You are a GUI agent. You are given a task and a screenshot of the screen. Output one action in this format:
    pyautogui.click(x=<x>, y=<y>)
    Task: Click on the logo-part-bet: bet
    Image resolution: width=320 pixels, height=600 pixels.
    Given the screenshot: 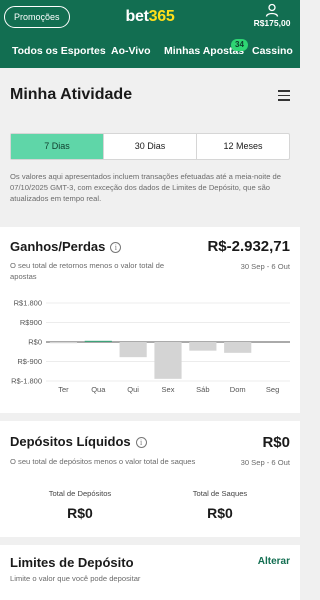 What is the action you would take?
    pyautogui.click(x=137, y=16)
    